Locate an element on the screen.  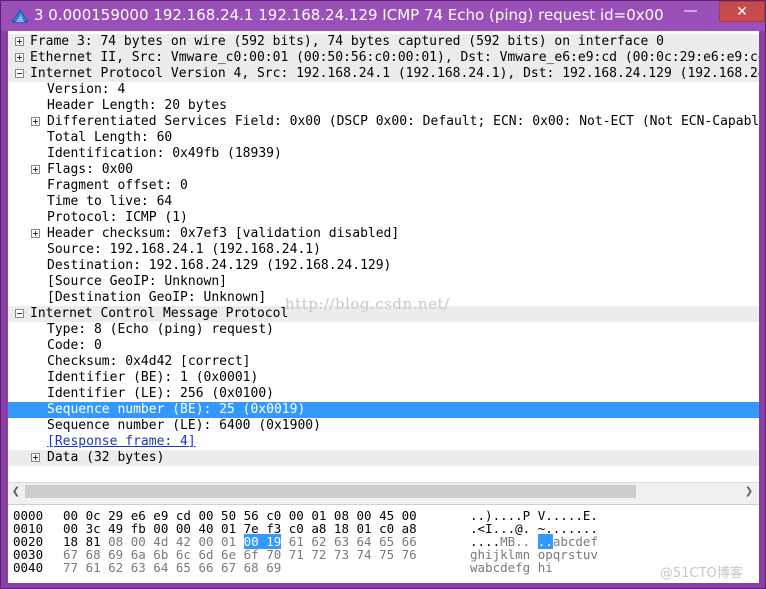
tree-row-src-geoip: [Source GeoIP: Unknown] is located at coordinates (383, 282).